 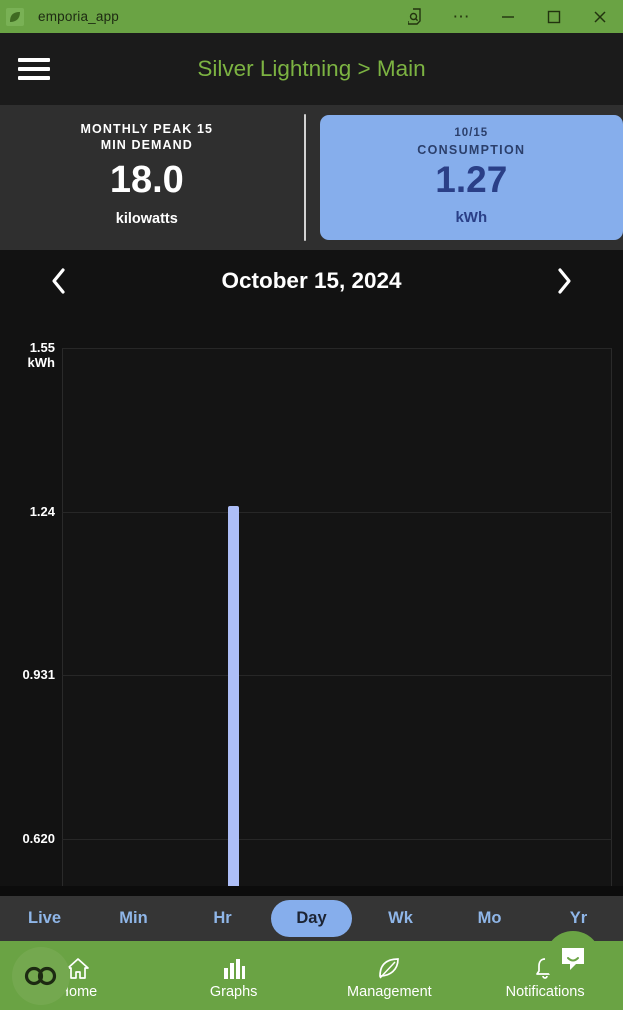 I want to click on chart-y-tick-label: 0.620, so click(x=38, y=838).